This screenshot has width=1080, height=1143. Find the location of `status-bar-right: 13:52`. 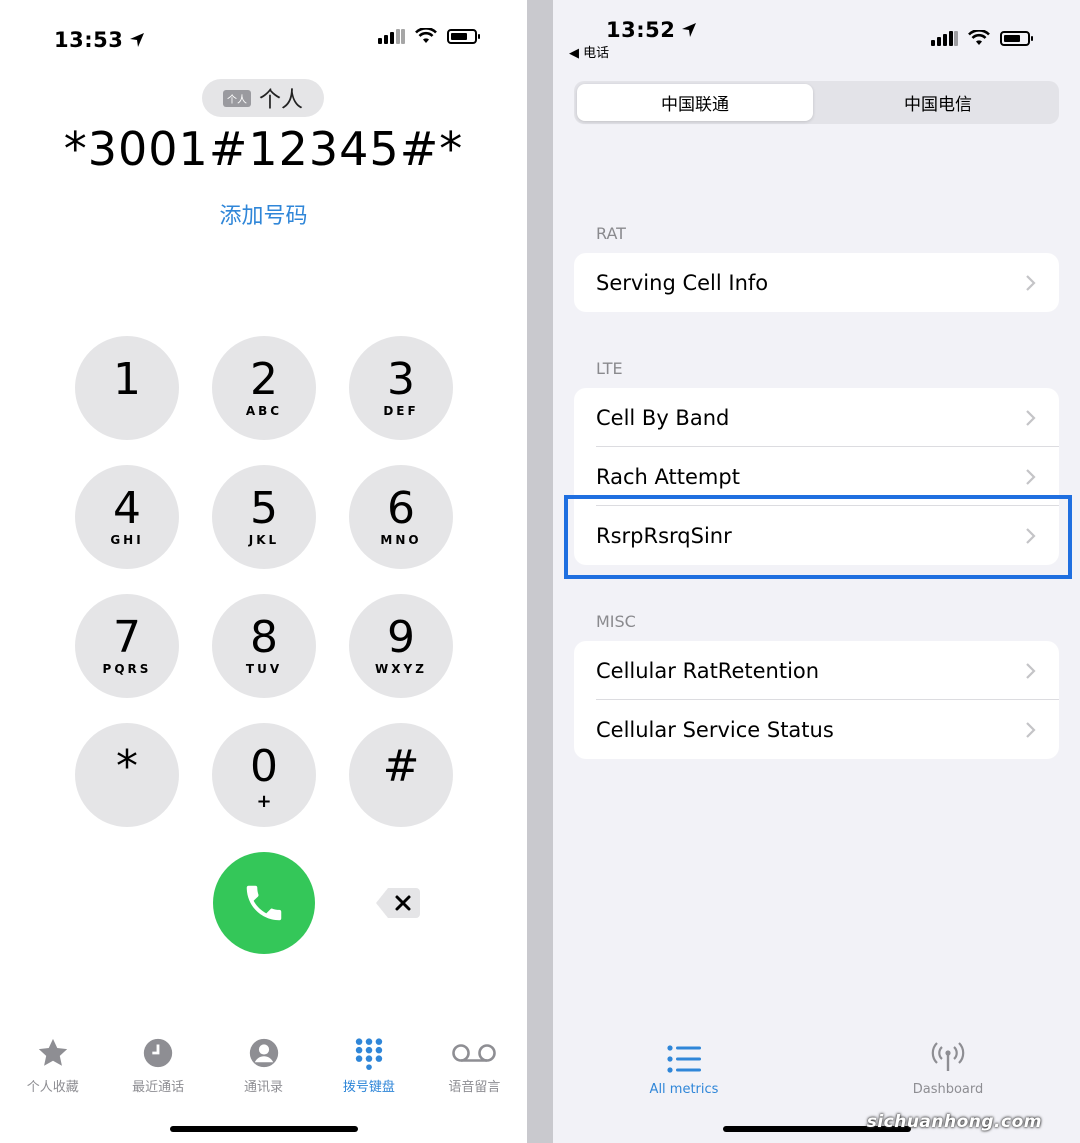

status-bar-right: 13:52 is located at coordinates (651, 30).